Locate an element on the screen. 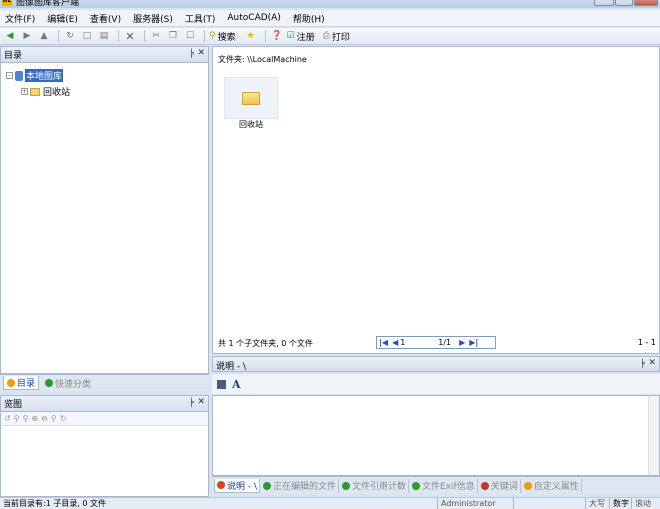  tree-item-label: 回收站 is located at coordinates (57, 93).